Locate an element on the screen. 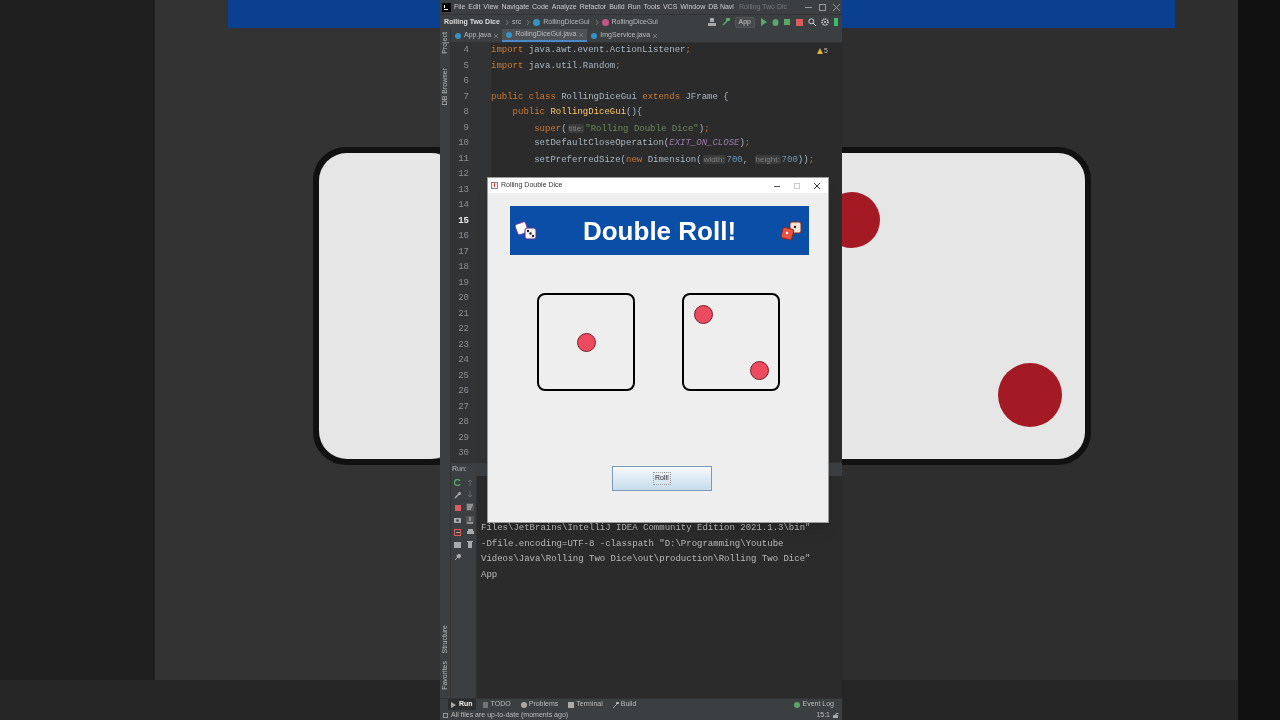 Image resolution: width=1280 pixels, height=720 pixels. method-icon is located at coordinates (605, 22).